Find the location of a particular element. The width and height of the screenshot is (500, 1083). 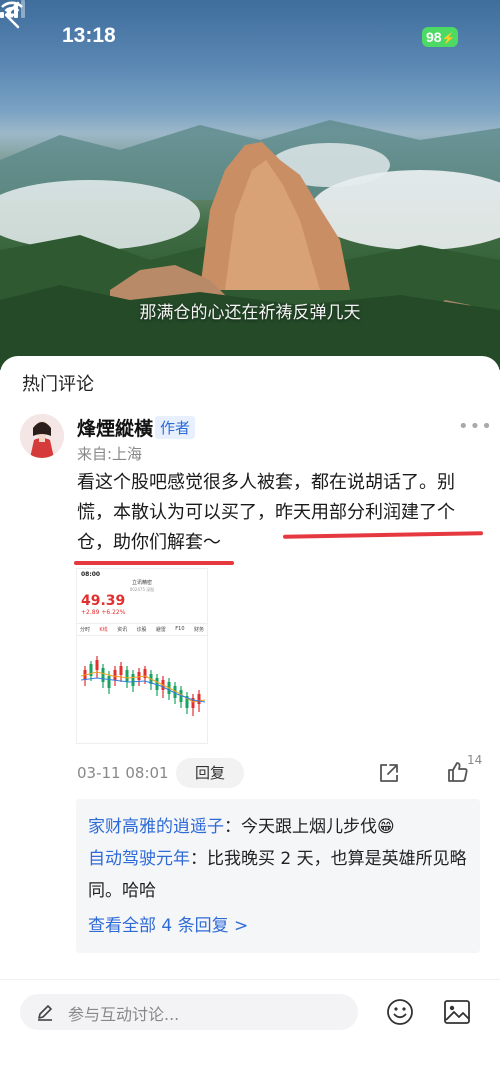

thumb-change-pct: +6.22% is located at coordinates (113, 612).